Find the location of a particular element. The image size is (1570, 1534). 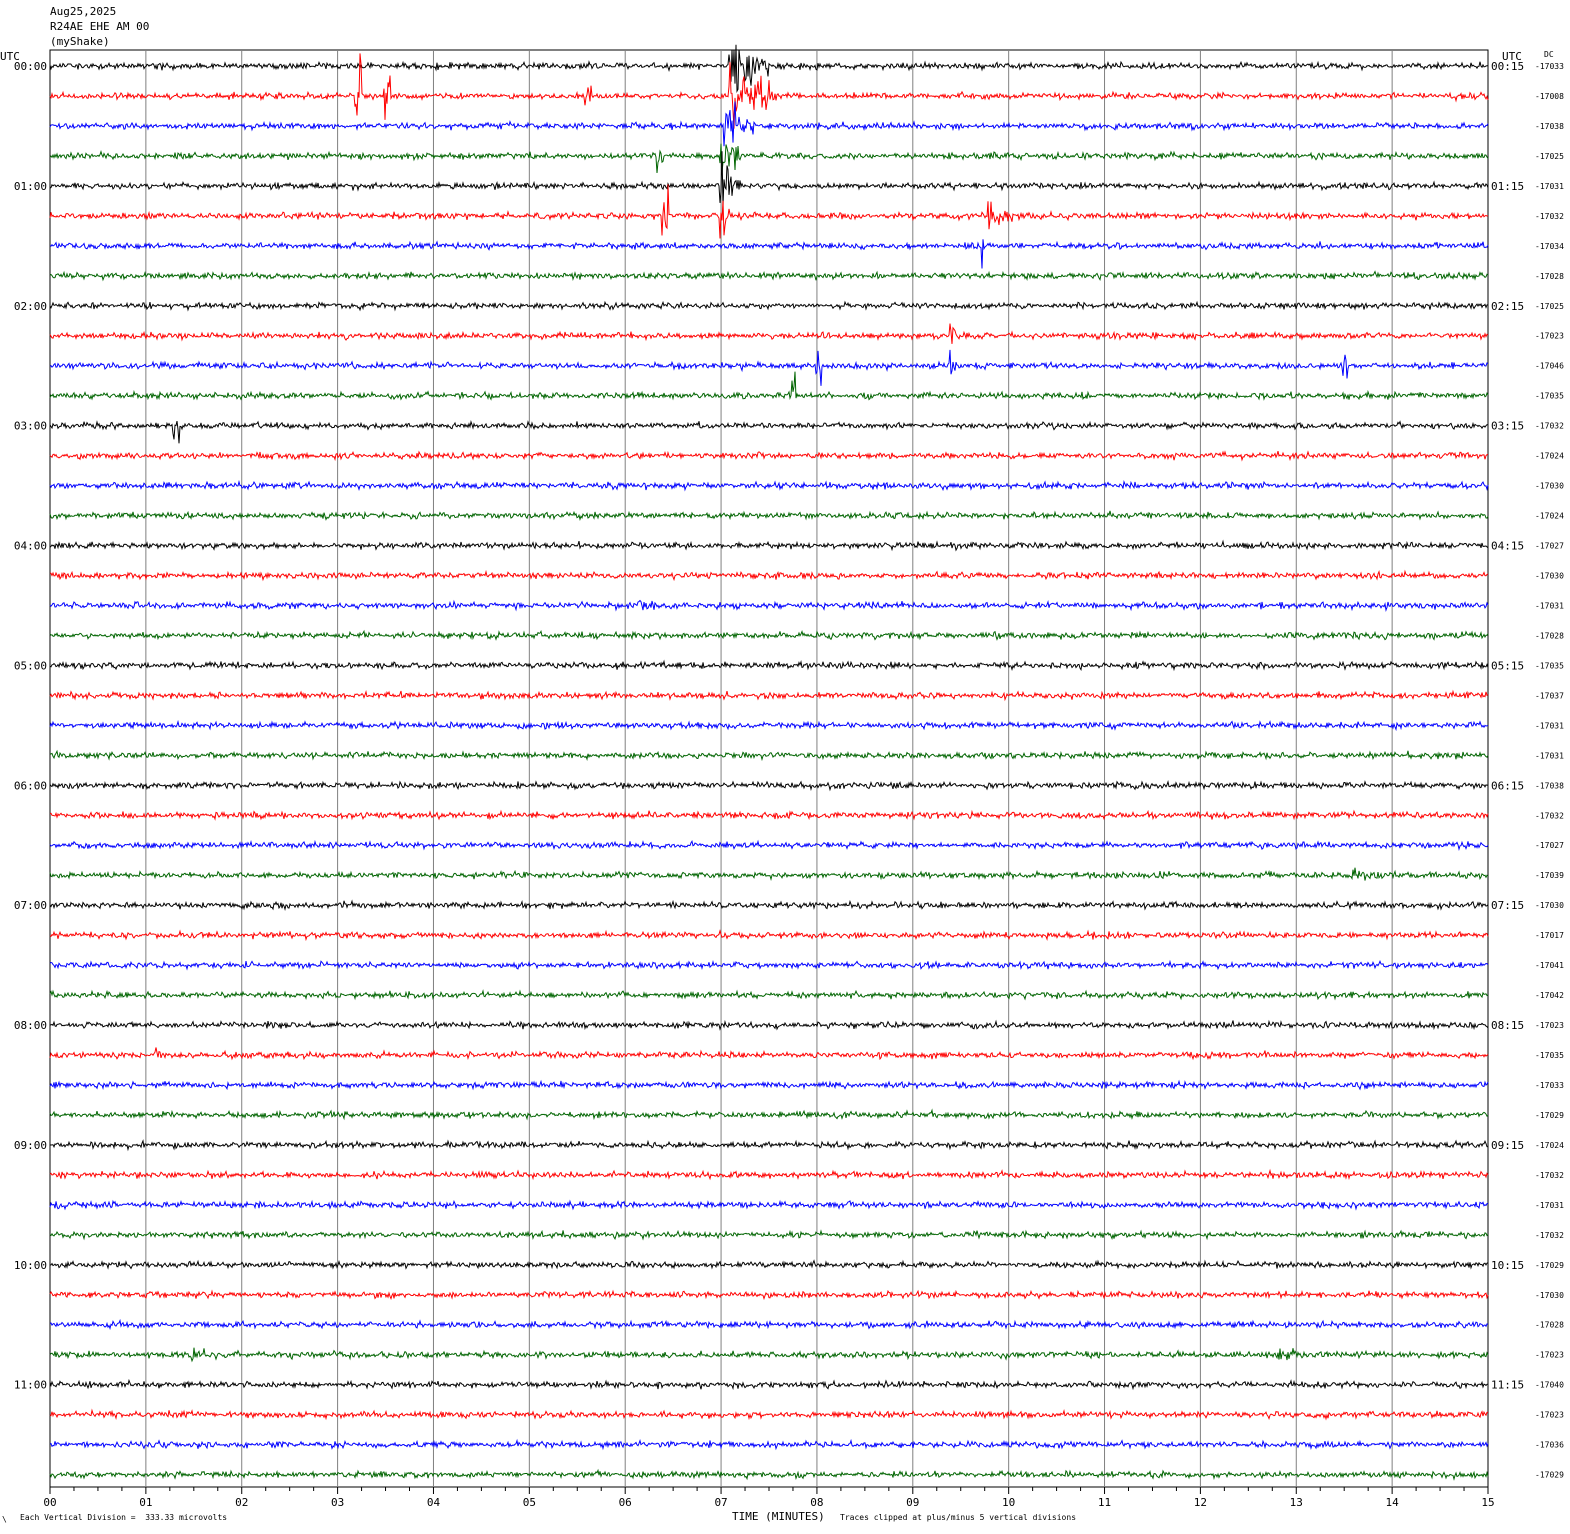

x-tick-label: 10 is located at coordinates (1008, 1502).